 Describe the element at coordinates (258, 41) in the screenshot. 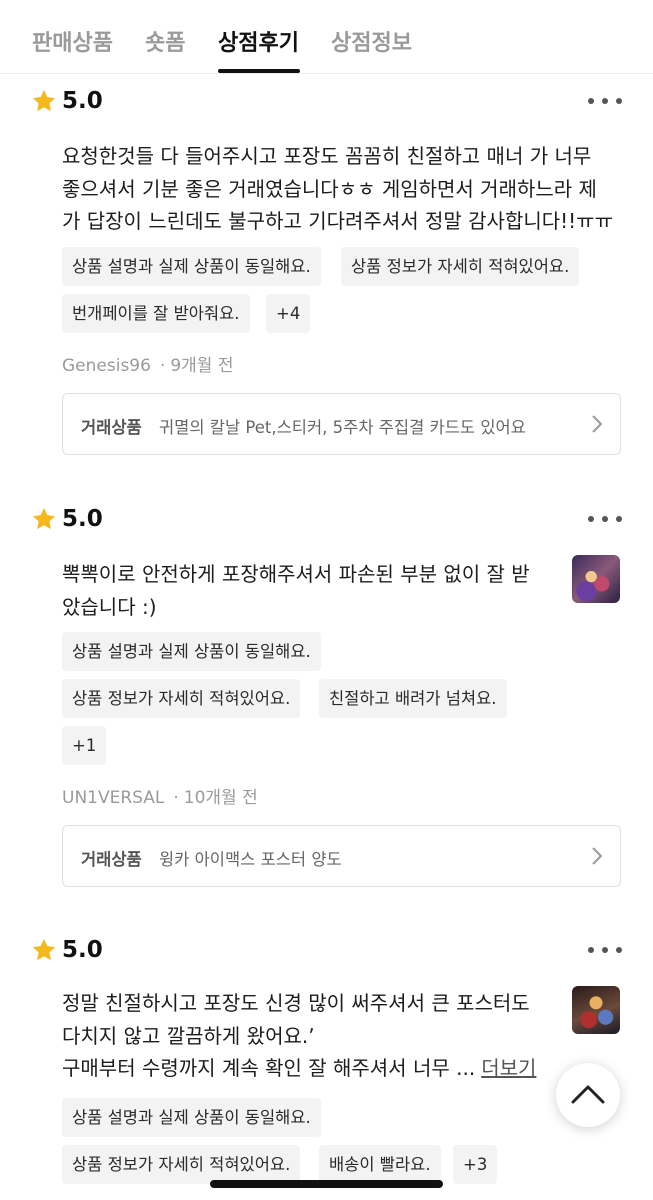

I see `tab-reviews: 상점후기` at that location.